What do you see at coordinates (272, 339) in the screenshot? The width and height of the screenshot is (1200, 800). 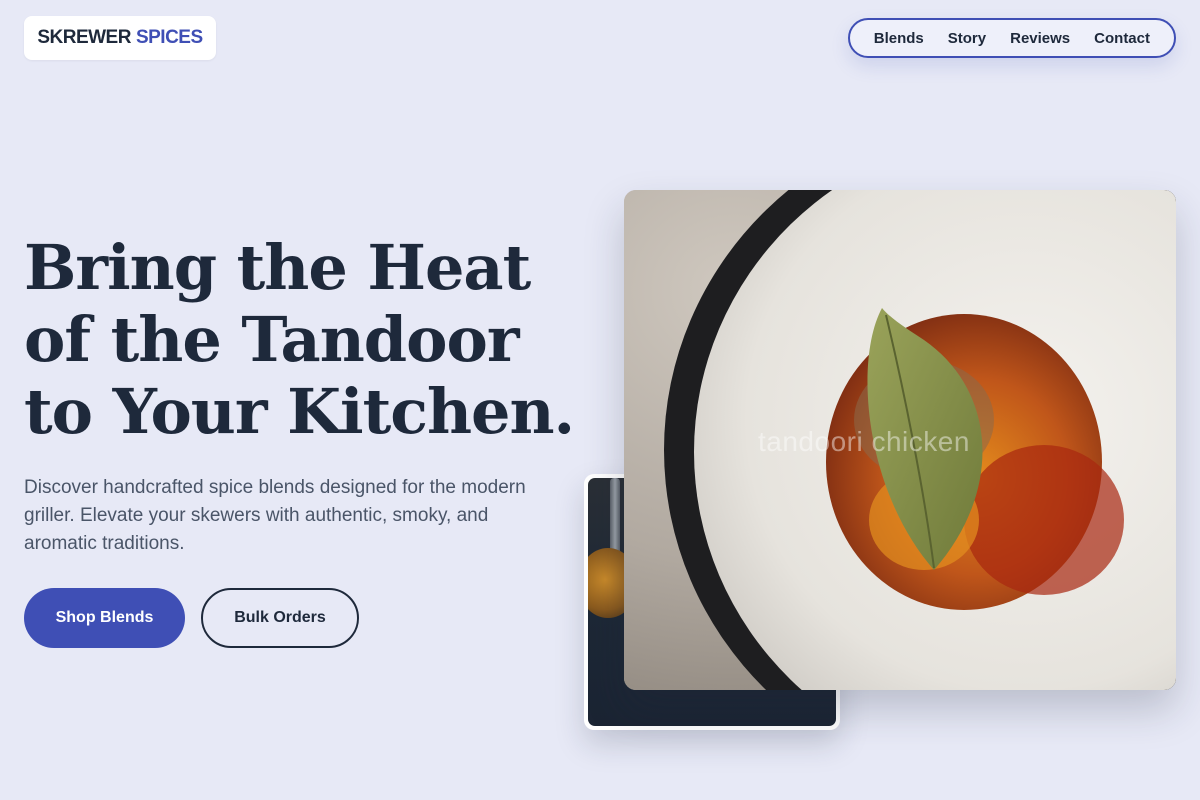 I see `hero-title-line: of the Tandoor` at bounding box center [272, 339].